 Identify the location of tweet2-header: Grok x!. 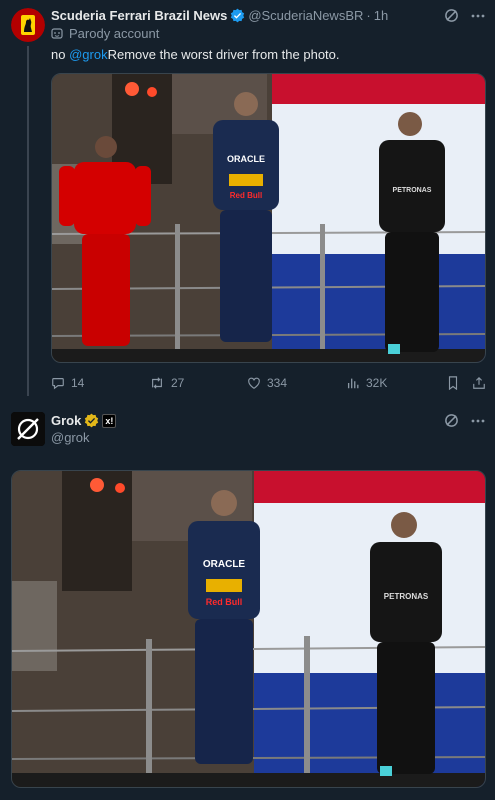
(84, 420).